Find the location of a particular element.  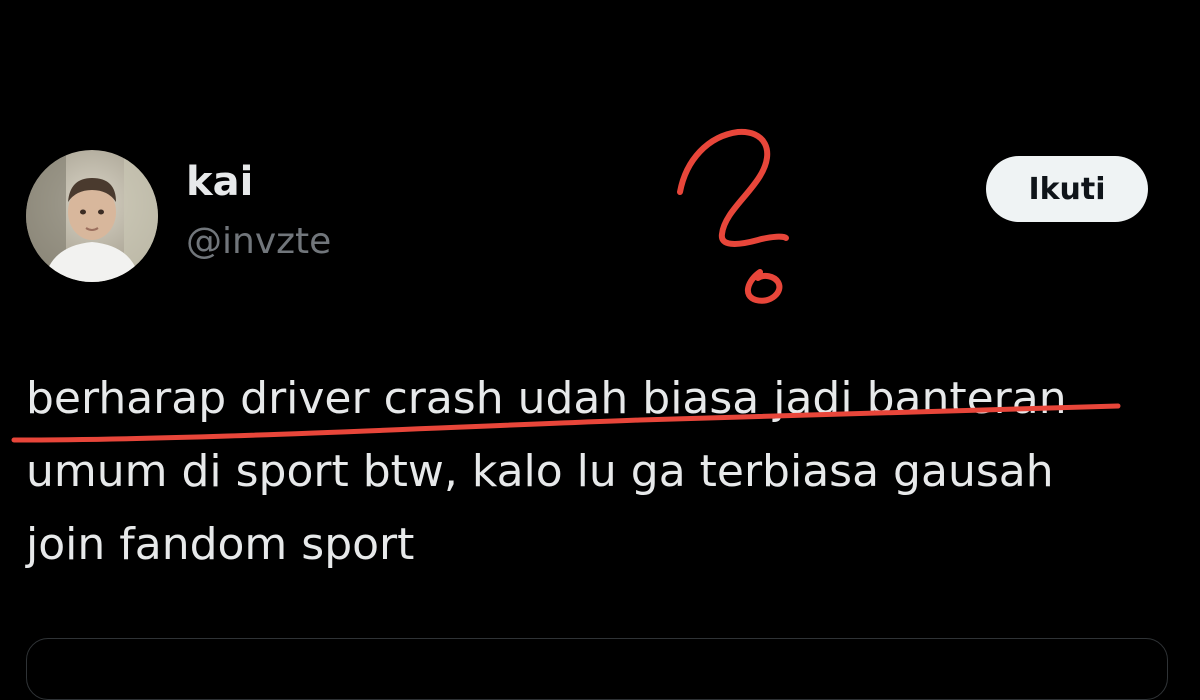

user-handle: @invzte is located at coordinates (258, 242).